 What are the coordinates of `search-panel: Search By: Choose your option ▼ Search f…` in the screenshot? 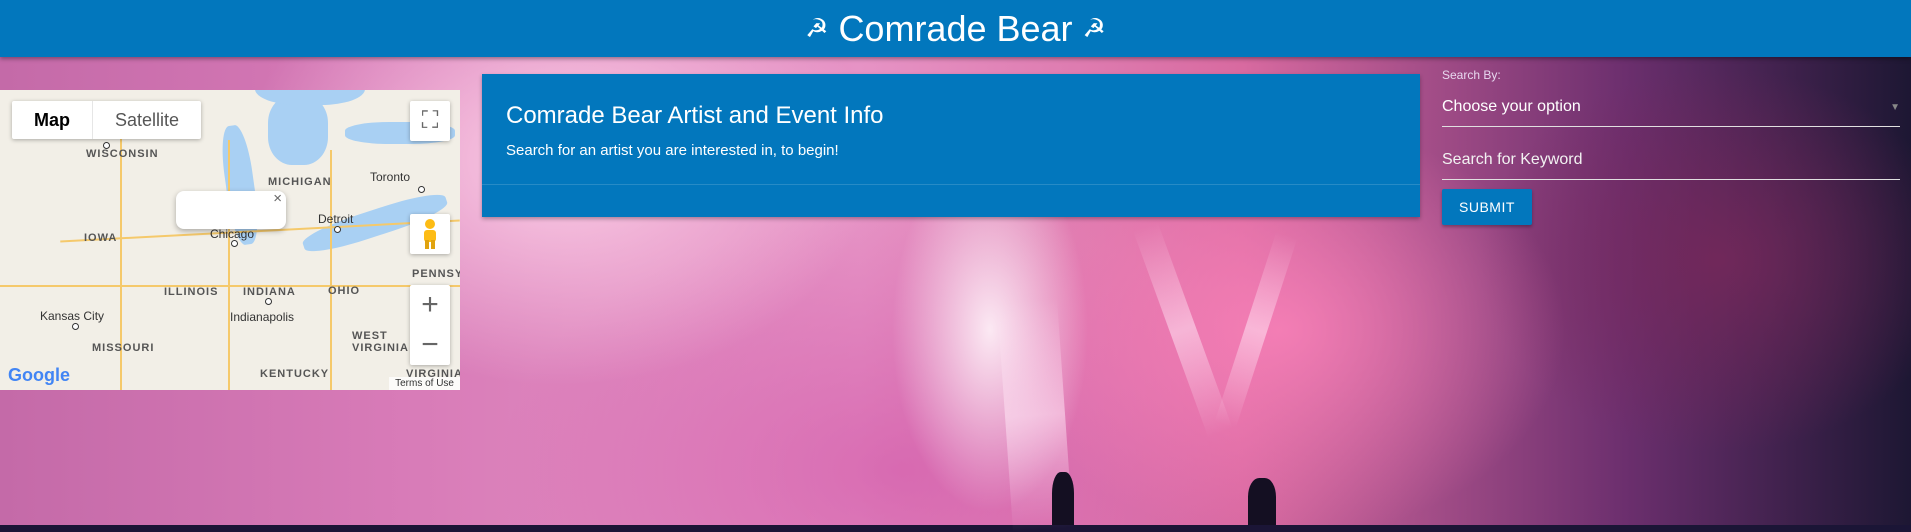 It's located at (1671, 146).